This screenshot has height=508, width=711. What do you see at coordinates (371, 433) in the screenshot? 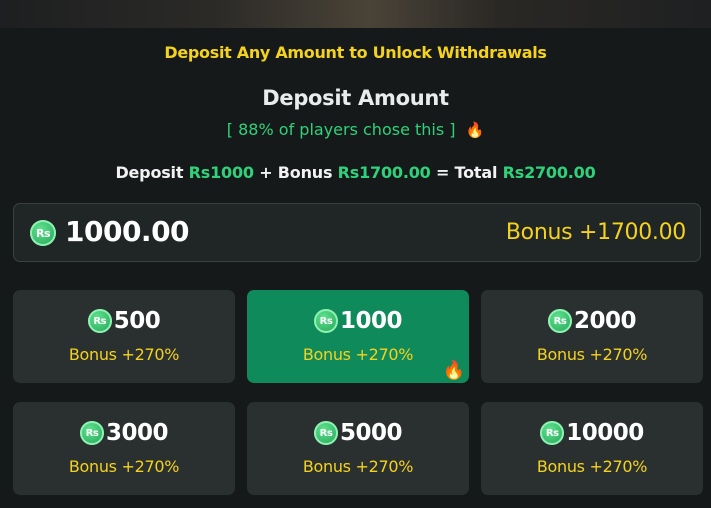
I see `option-amount: 5000` at bounding box center [371, 433].